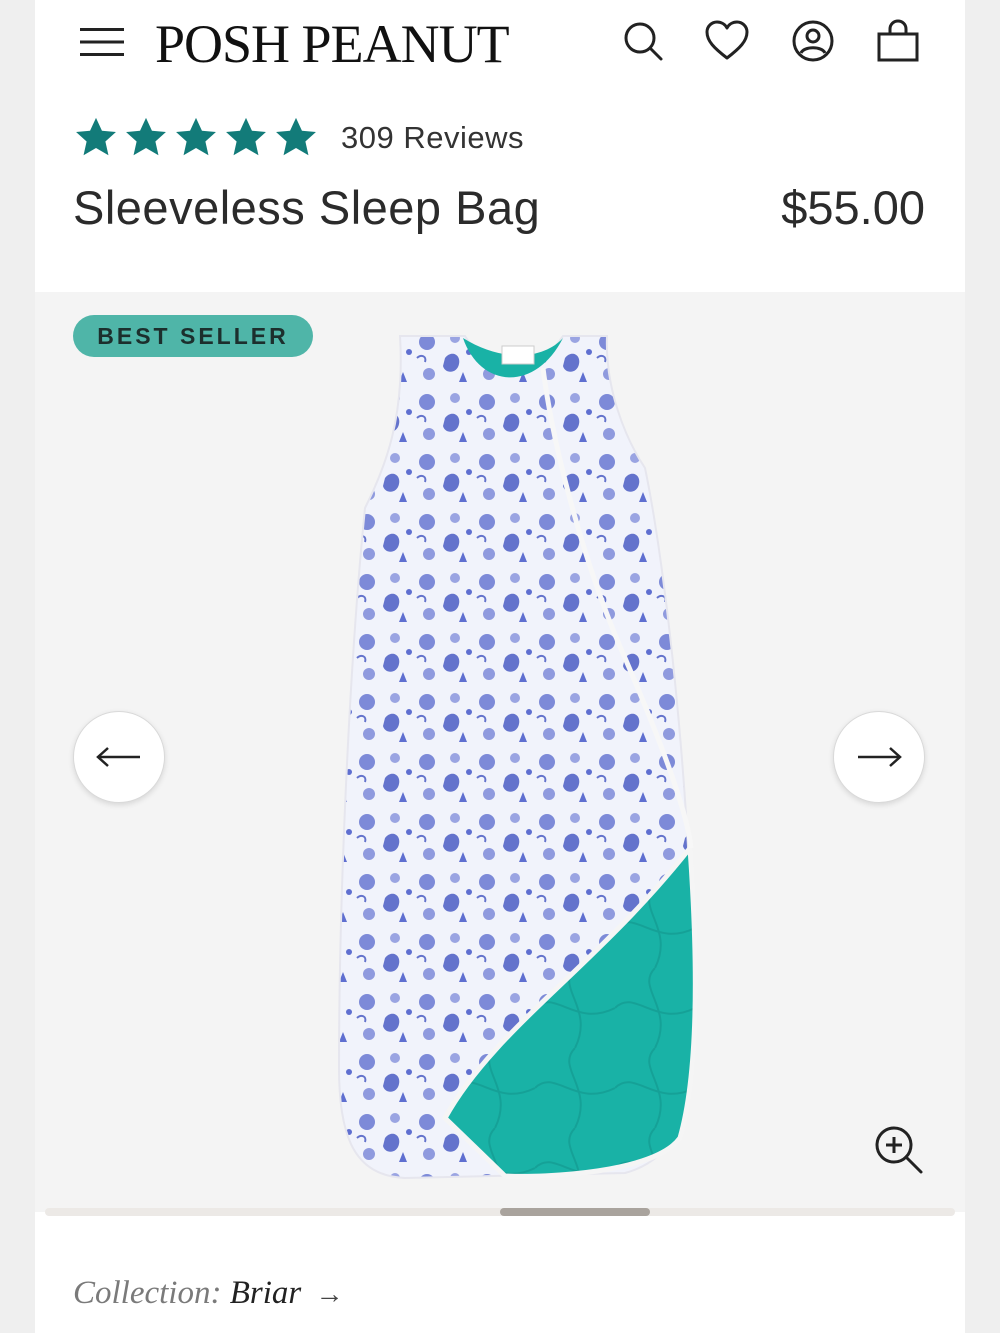 The height and width of the screenshot is (1333, 1000). I want to click on arrow-right-icon: →, so click(329, 1294).